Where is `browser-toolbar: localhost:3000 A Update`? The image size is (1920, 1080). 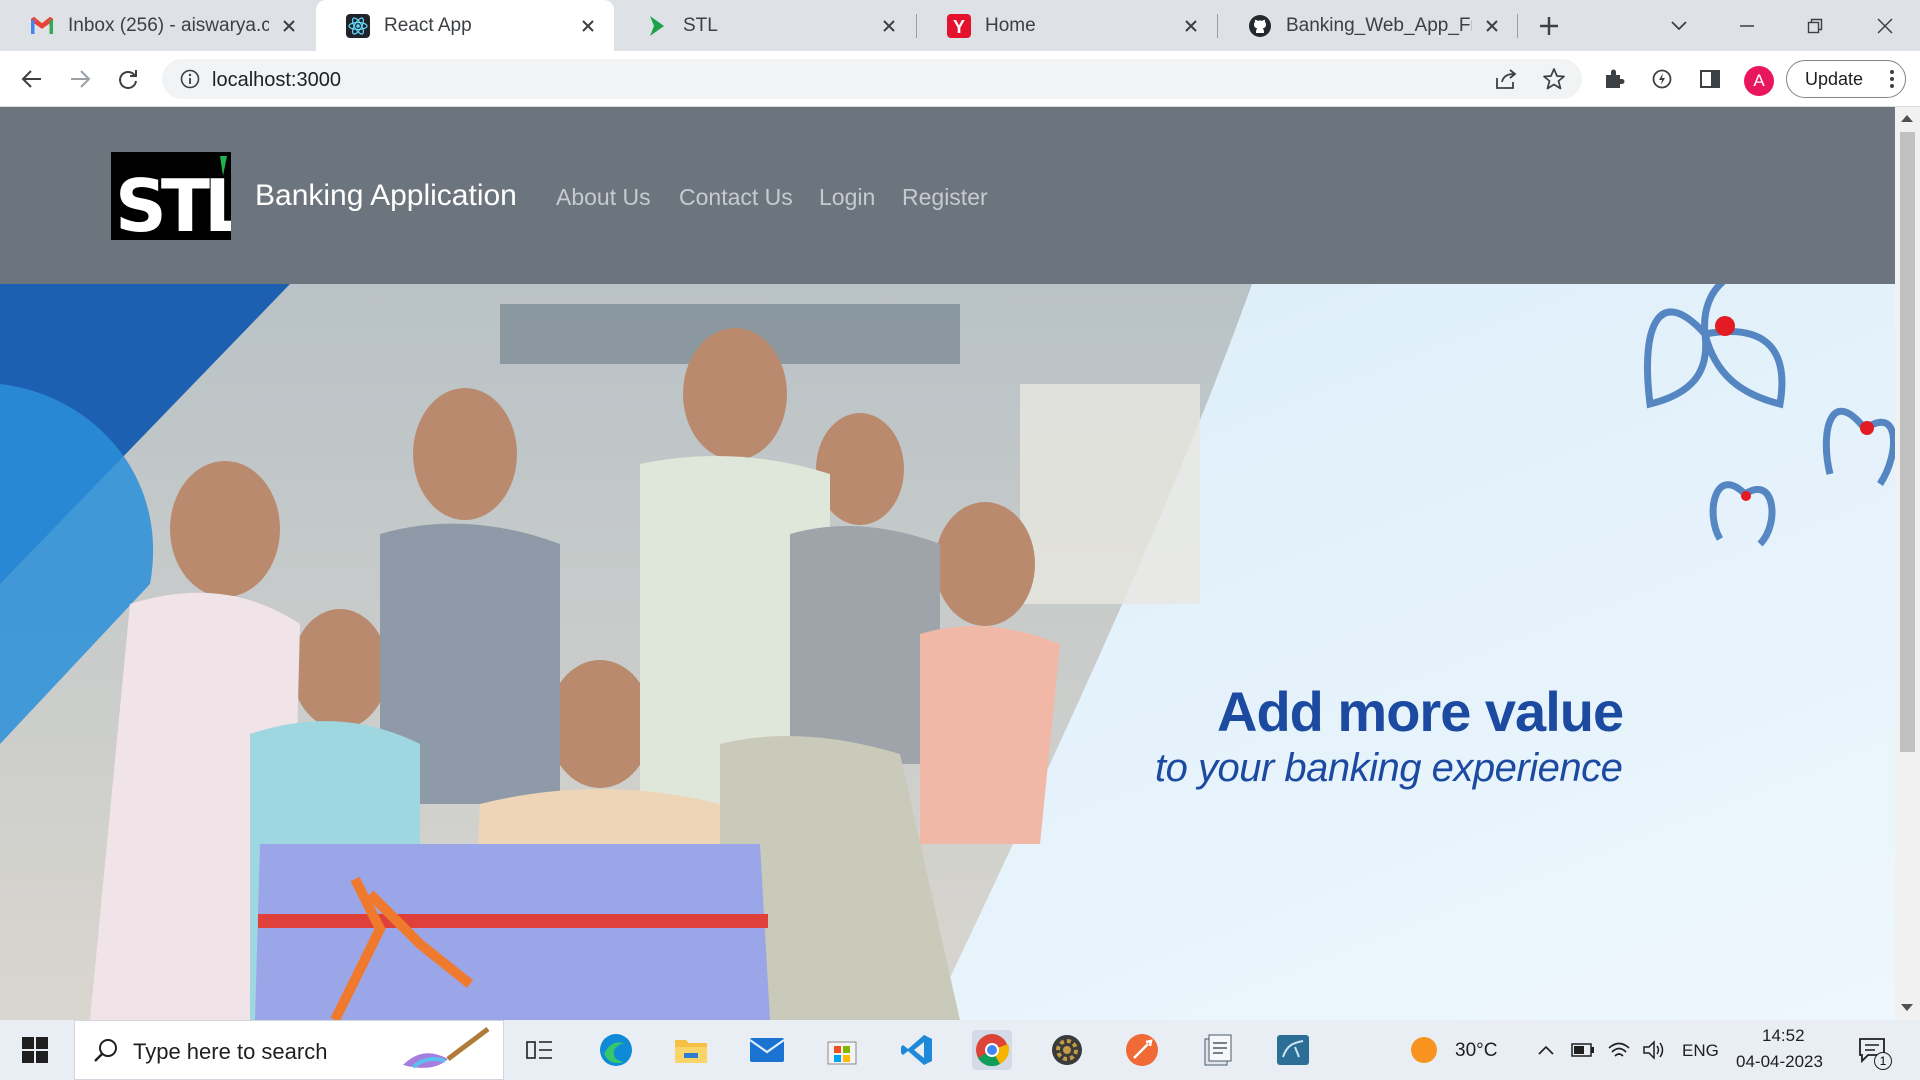 browser-toolbar: localhost:3000 A Update is located at coordinates (960, 79).